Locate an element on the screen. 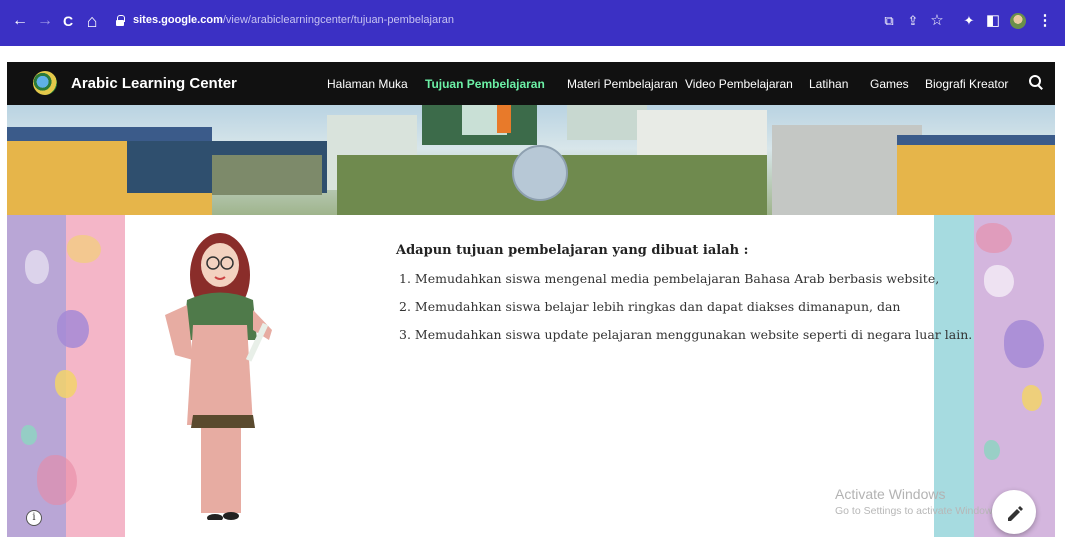 The width and height of the screenshot is (1065, 537). reload-icon: C is located at coordinates (68, 21).